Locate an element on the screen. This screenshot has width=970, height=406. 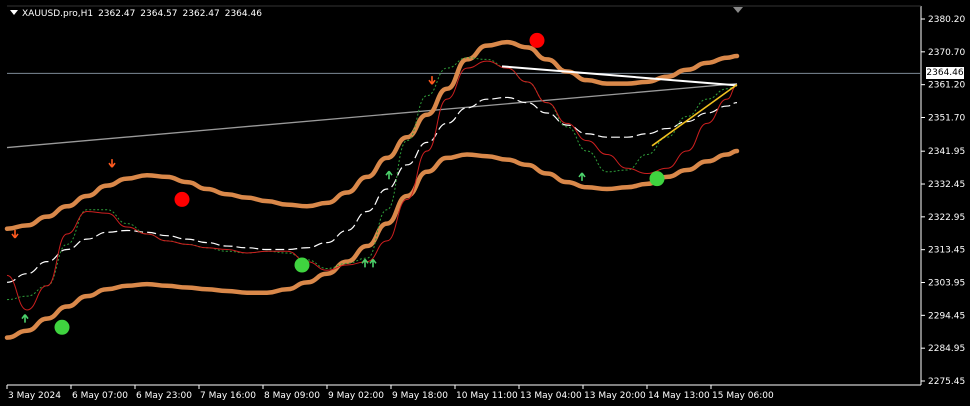
y-tick-label: 2284.95 is located at coordinates (946, 349).